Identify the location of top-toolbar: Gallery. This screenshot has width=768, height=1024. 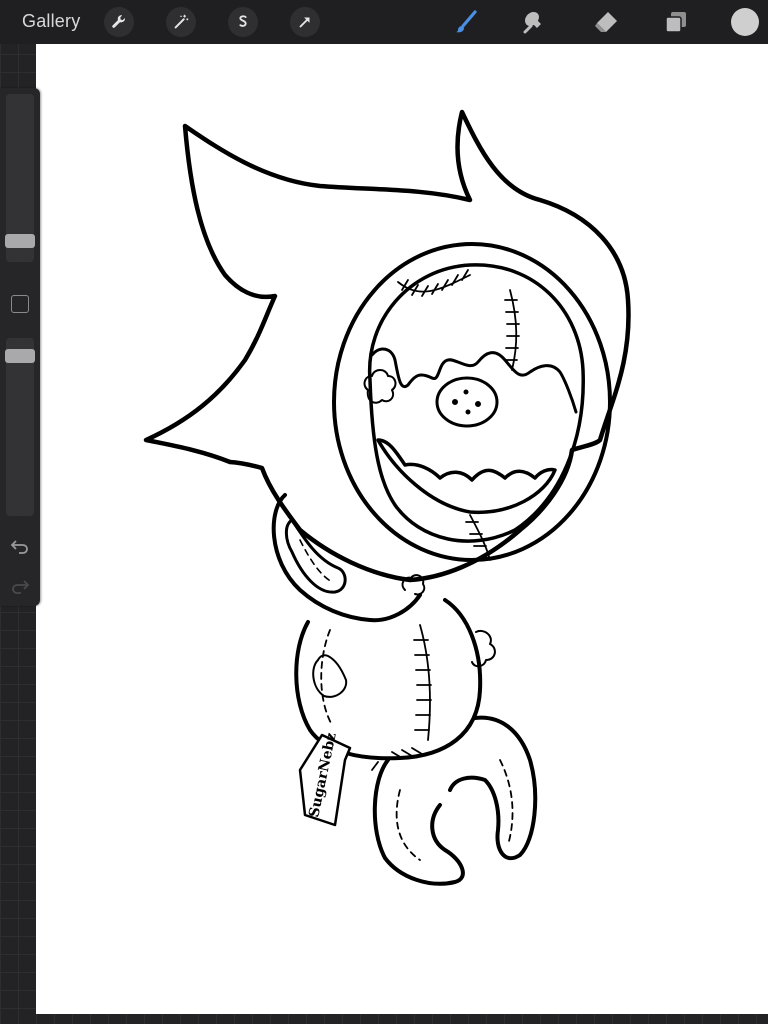
(384, 22).